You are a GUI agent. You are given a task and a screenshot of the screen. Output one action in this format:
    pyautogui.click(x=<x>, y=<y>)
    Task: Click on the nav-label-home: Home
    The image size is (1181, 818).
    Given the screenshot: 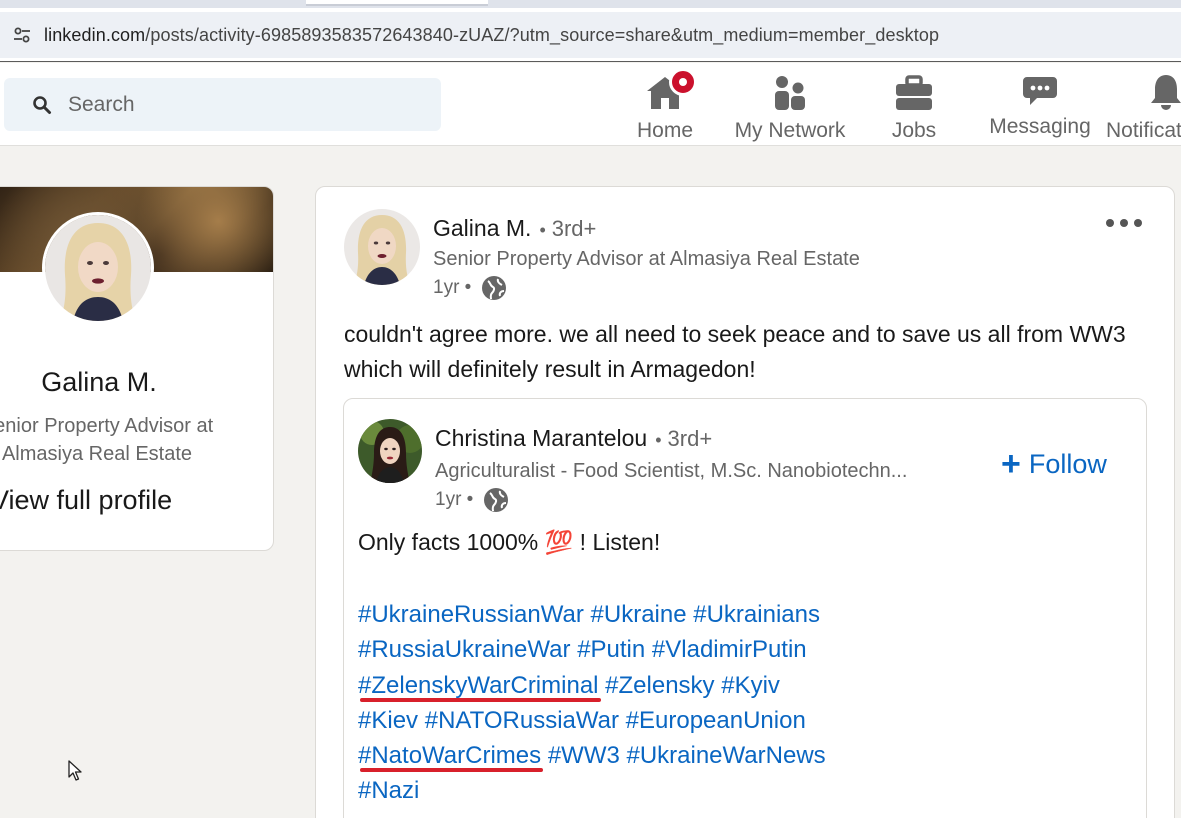 What is the action you would take?
    pyautogui.click(x=665, y=130)
    